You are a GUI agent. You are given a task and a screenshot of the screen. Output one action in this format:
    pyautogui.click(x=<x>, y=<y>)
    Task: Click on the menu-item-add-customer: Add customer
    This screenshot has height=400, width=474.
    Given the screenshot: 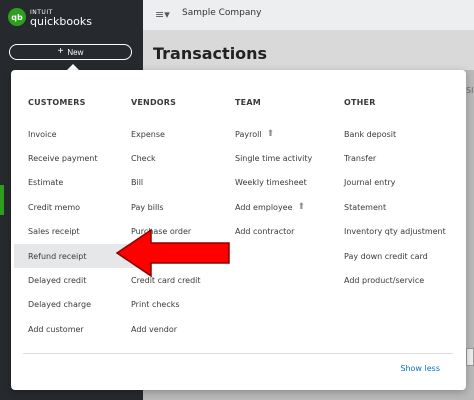 What is the action you would take?
    pyautogui.click(x=78, y=329)
    